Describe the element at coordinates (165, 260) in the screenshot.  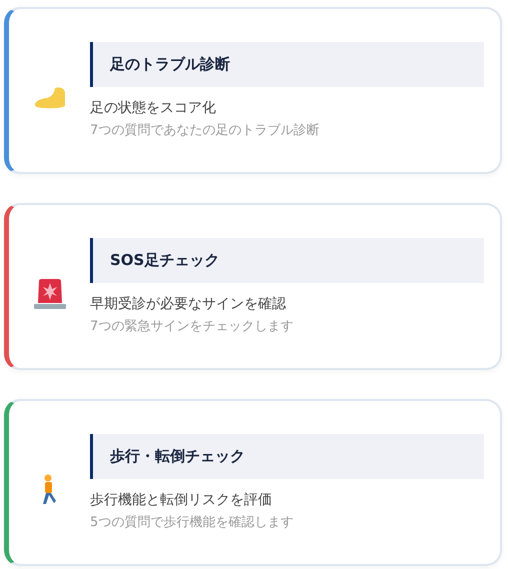
I see `card-title: SOS足チェック` at that location.